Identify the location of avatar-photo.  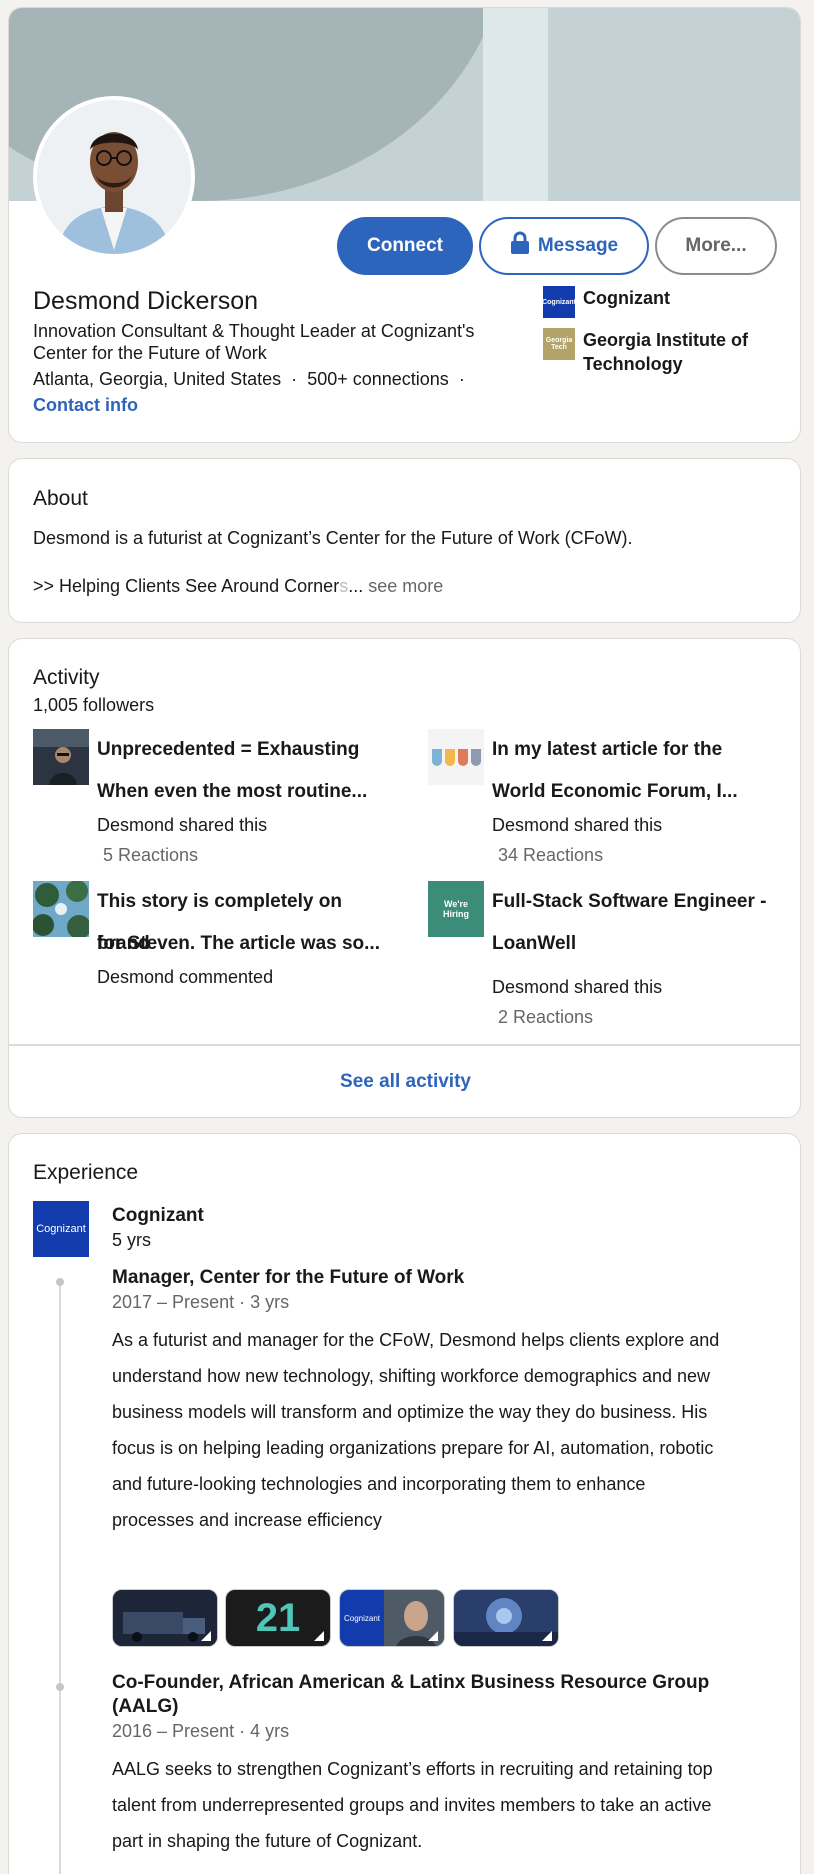
(114, 177).